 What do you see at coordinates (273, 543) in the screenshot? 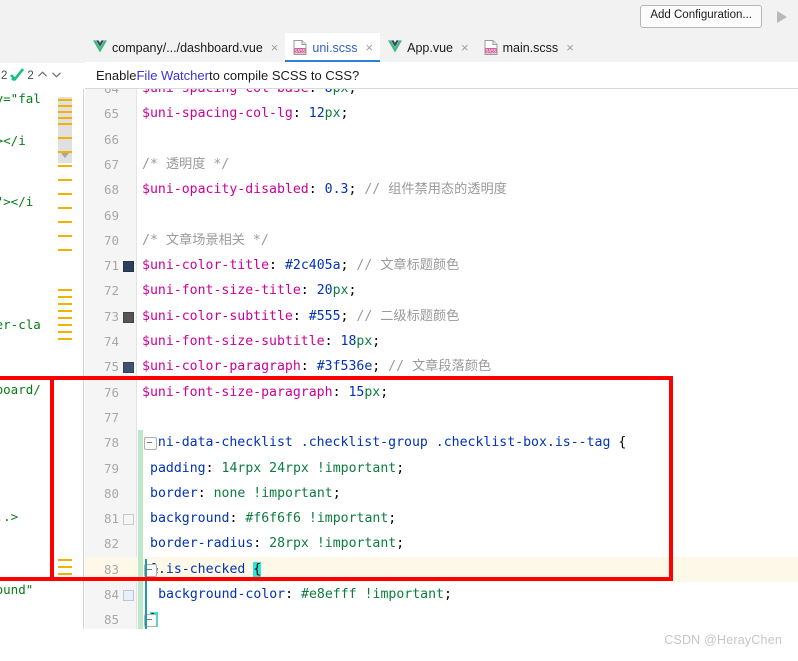
I see `code-line-text: border-radius: 28rpx !important;` at bounding box center [273, 543].